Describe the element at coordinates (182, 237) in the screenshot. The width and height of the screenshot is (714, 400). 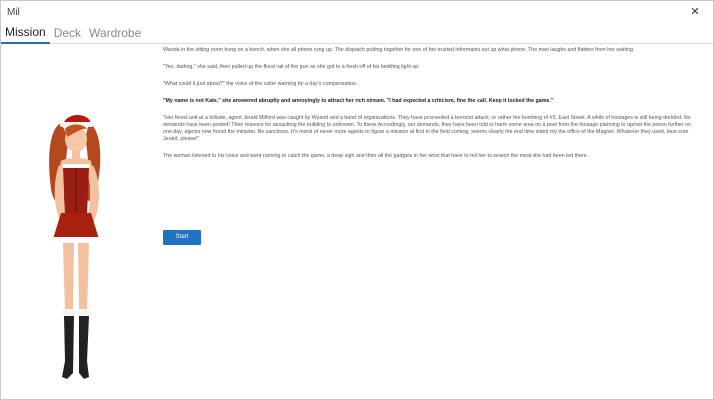
I see `start-button: Start` at that location.